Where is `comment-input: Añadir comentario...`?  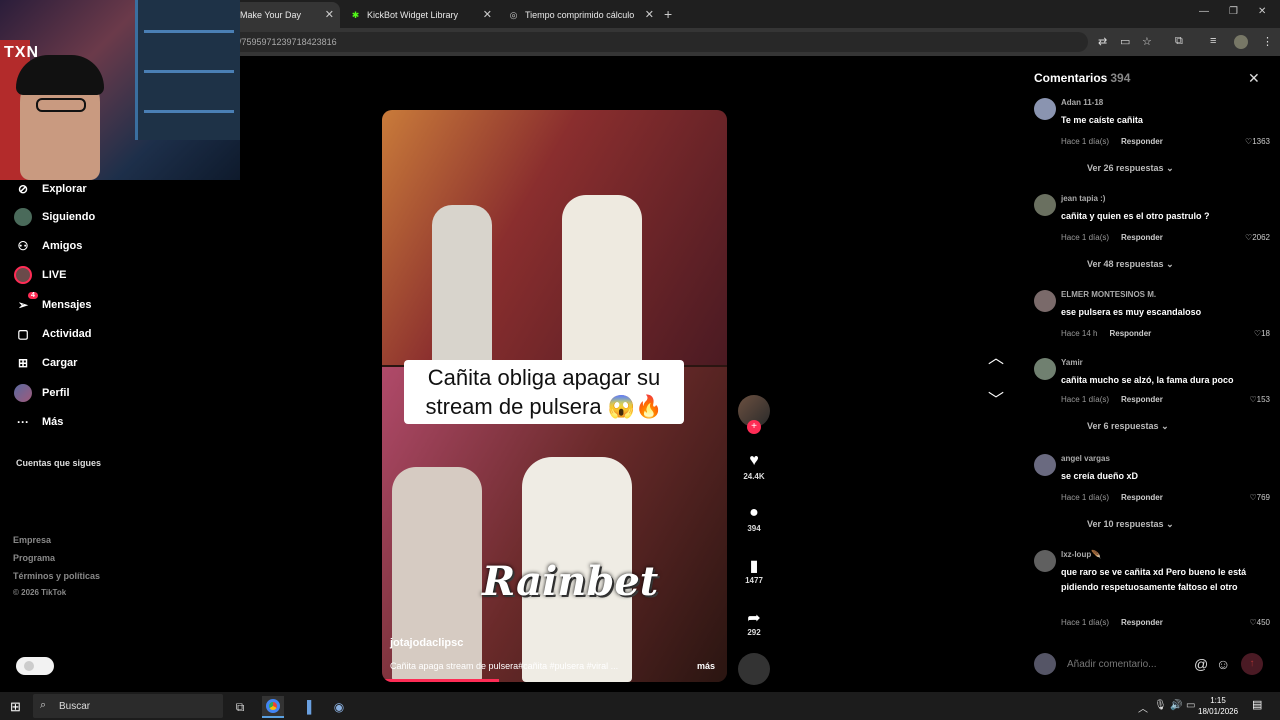 comment-input: Añadir comentario... is located at coordinates (1112, 664).